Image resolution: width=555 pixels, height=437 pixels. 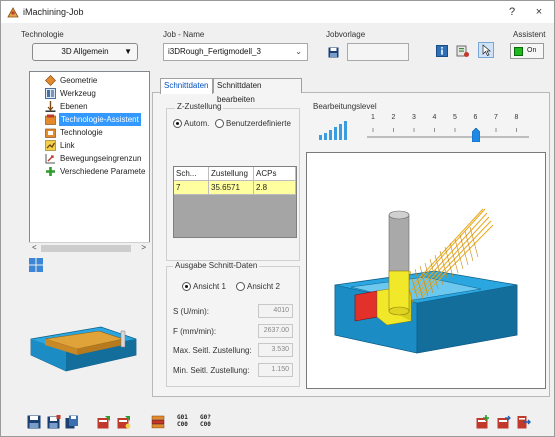 What do you see at coordinates (275, 350) in the screenshot?
I see `max-stepover-value: 3.530` at bounding box center [275, 350].